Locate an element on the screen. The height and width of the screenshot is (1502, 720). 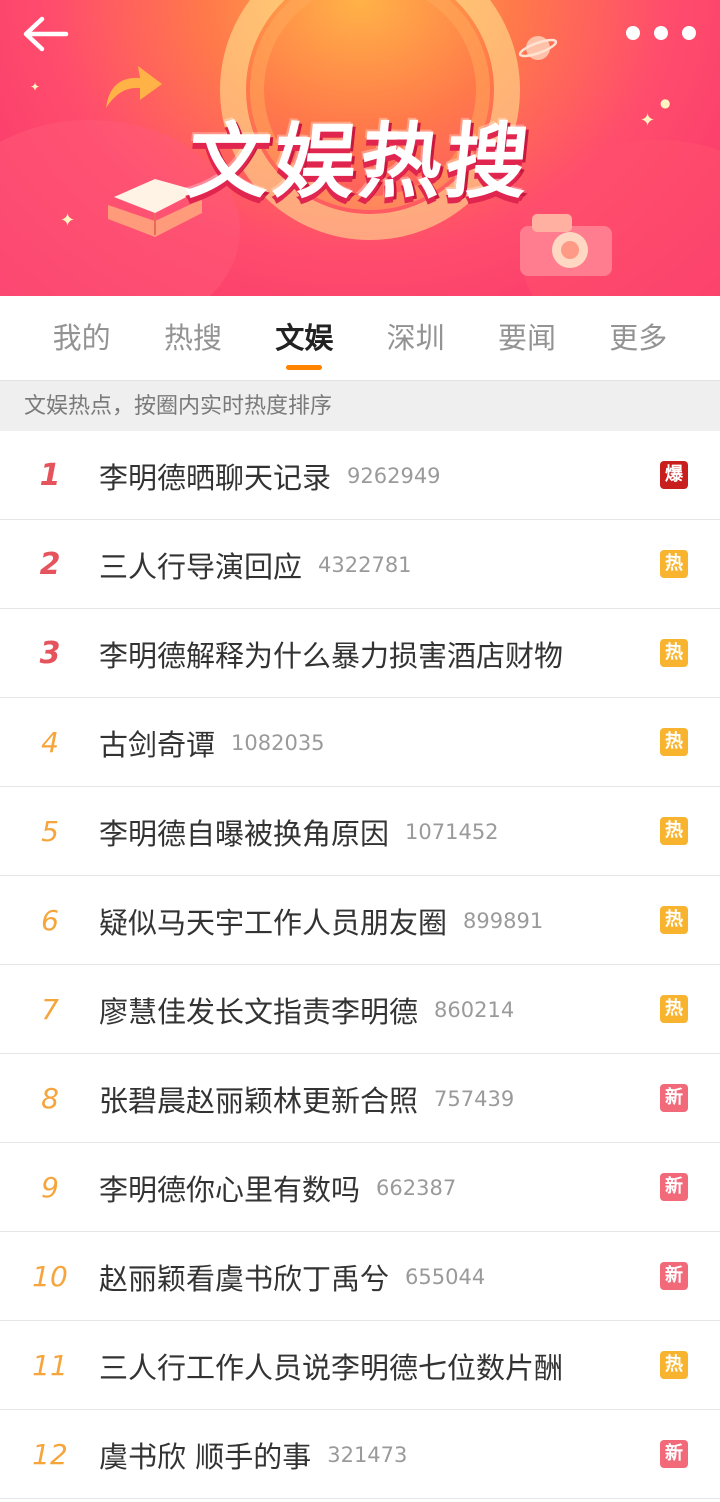
tab-entertainment: 文娱 is located at coordinates (304, 338).